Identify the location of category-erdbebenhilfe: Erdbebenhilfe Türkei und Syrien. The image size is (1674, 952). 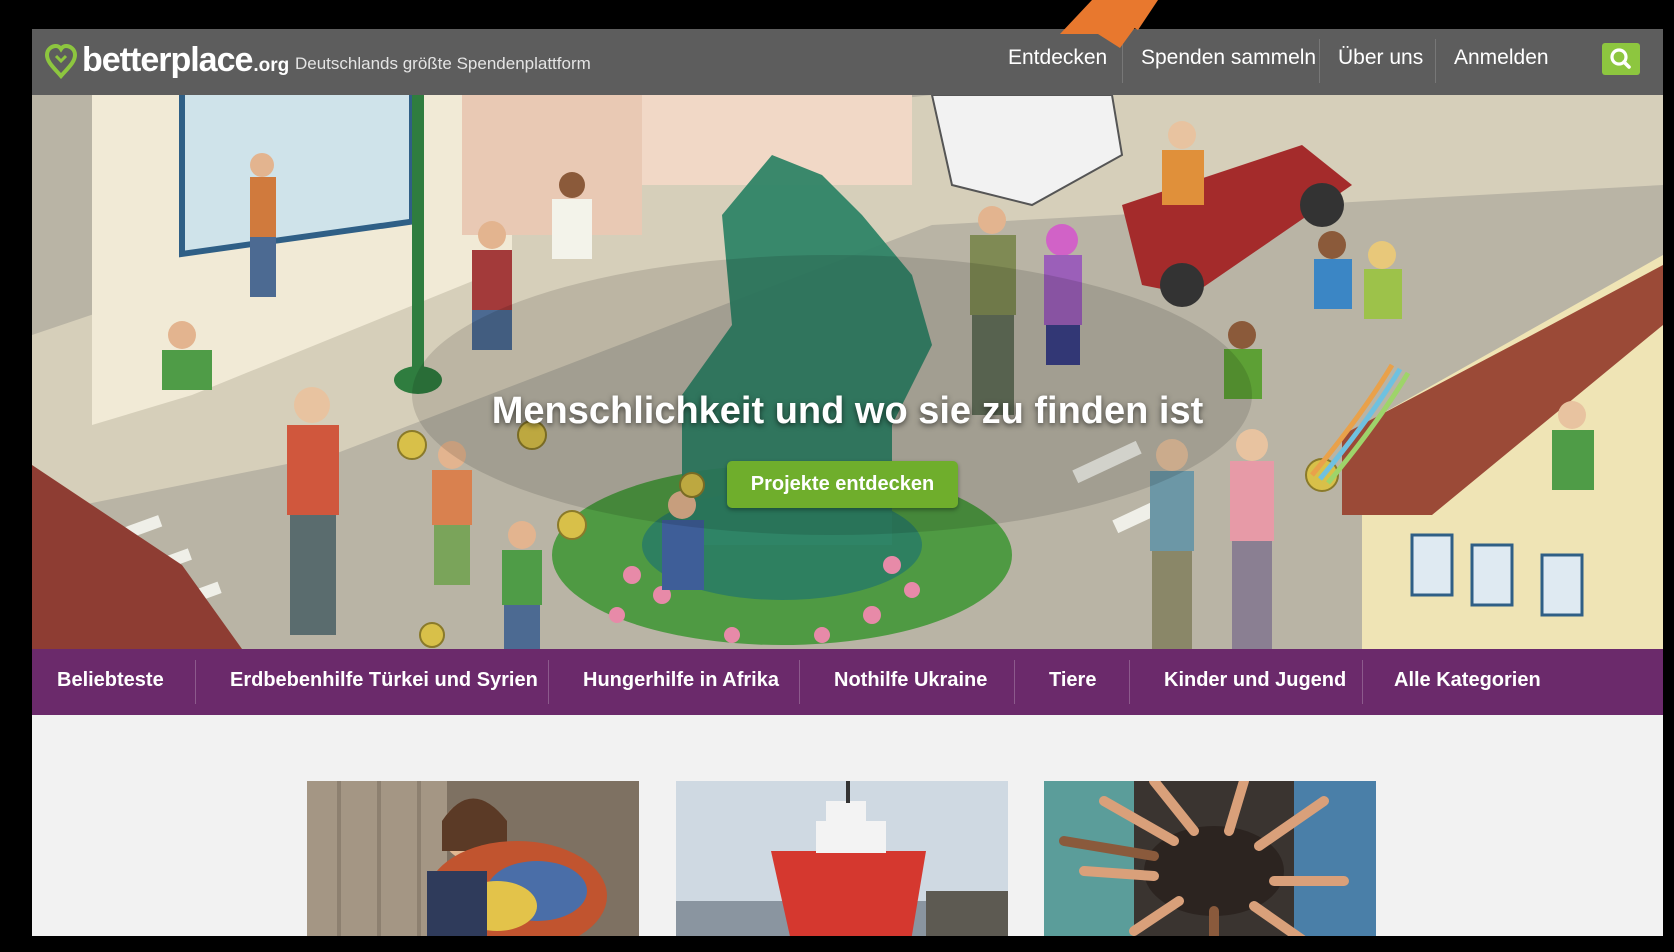
(384, 680).